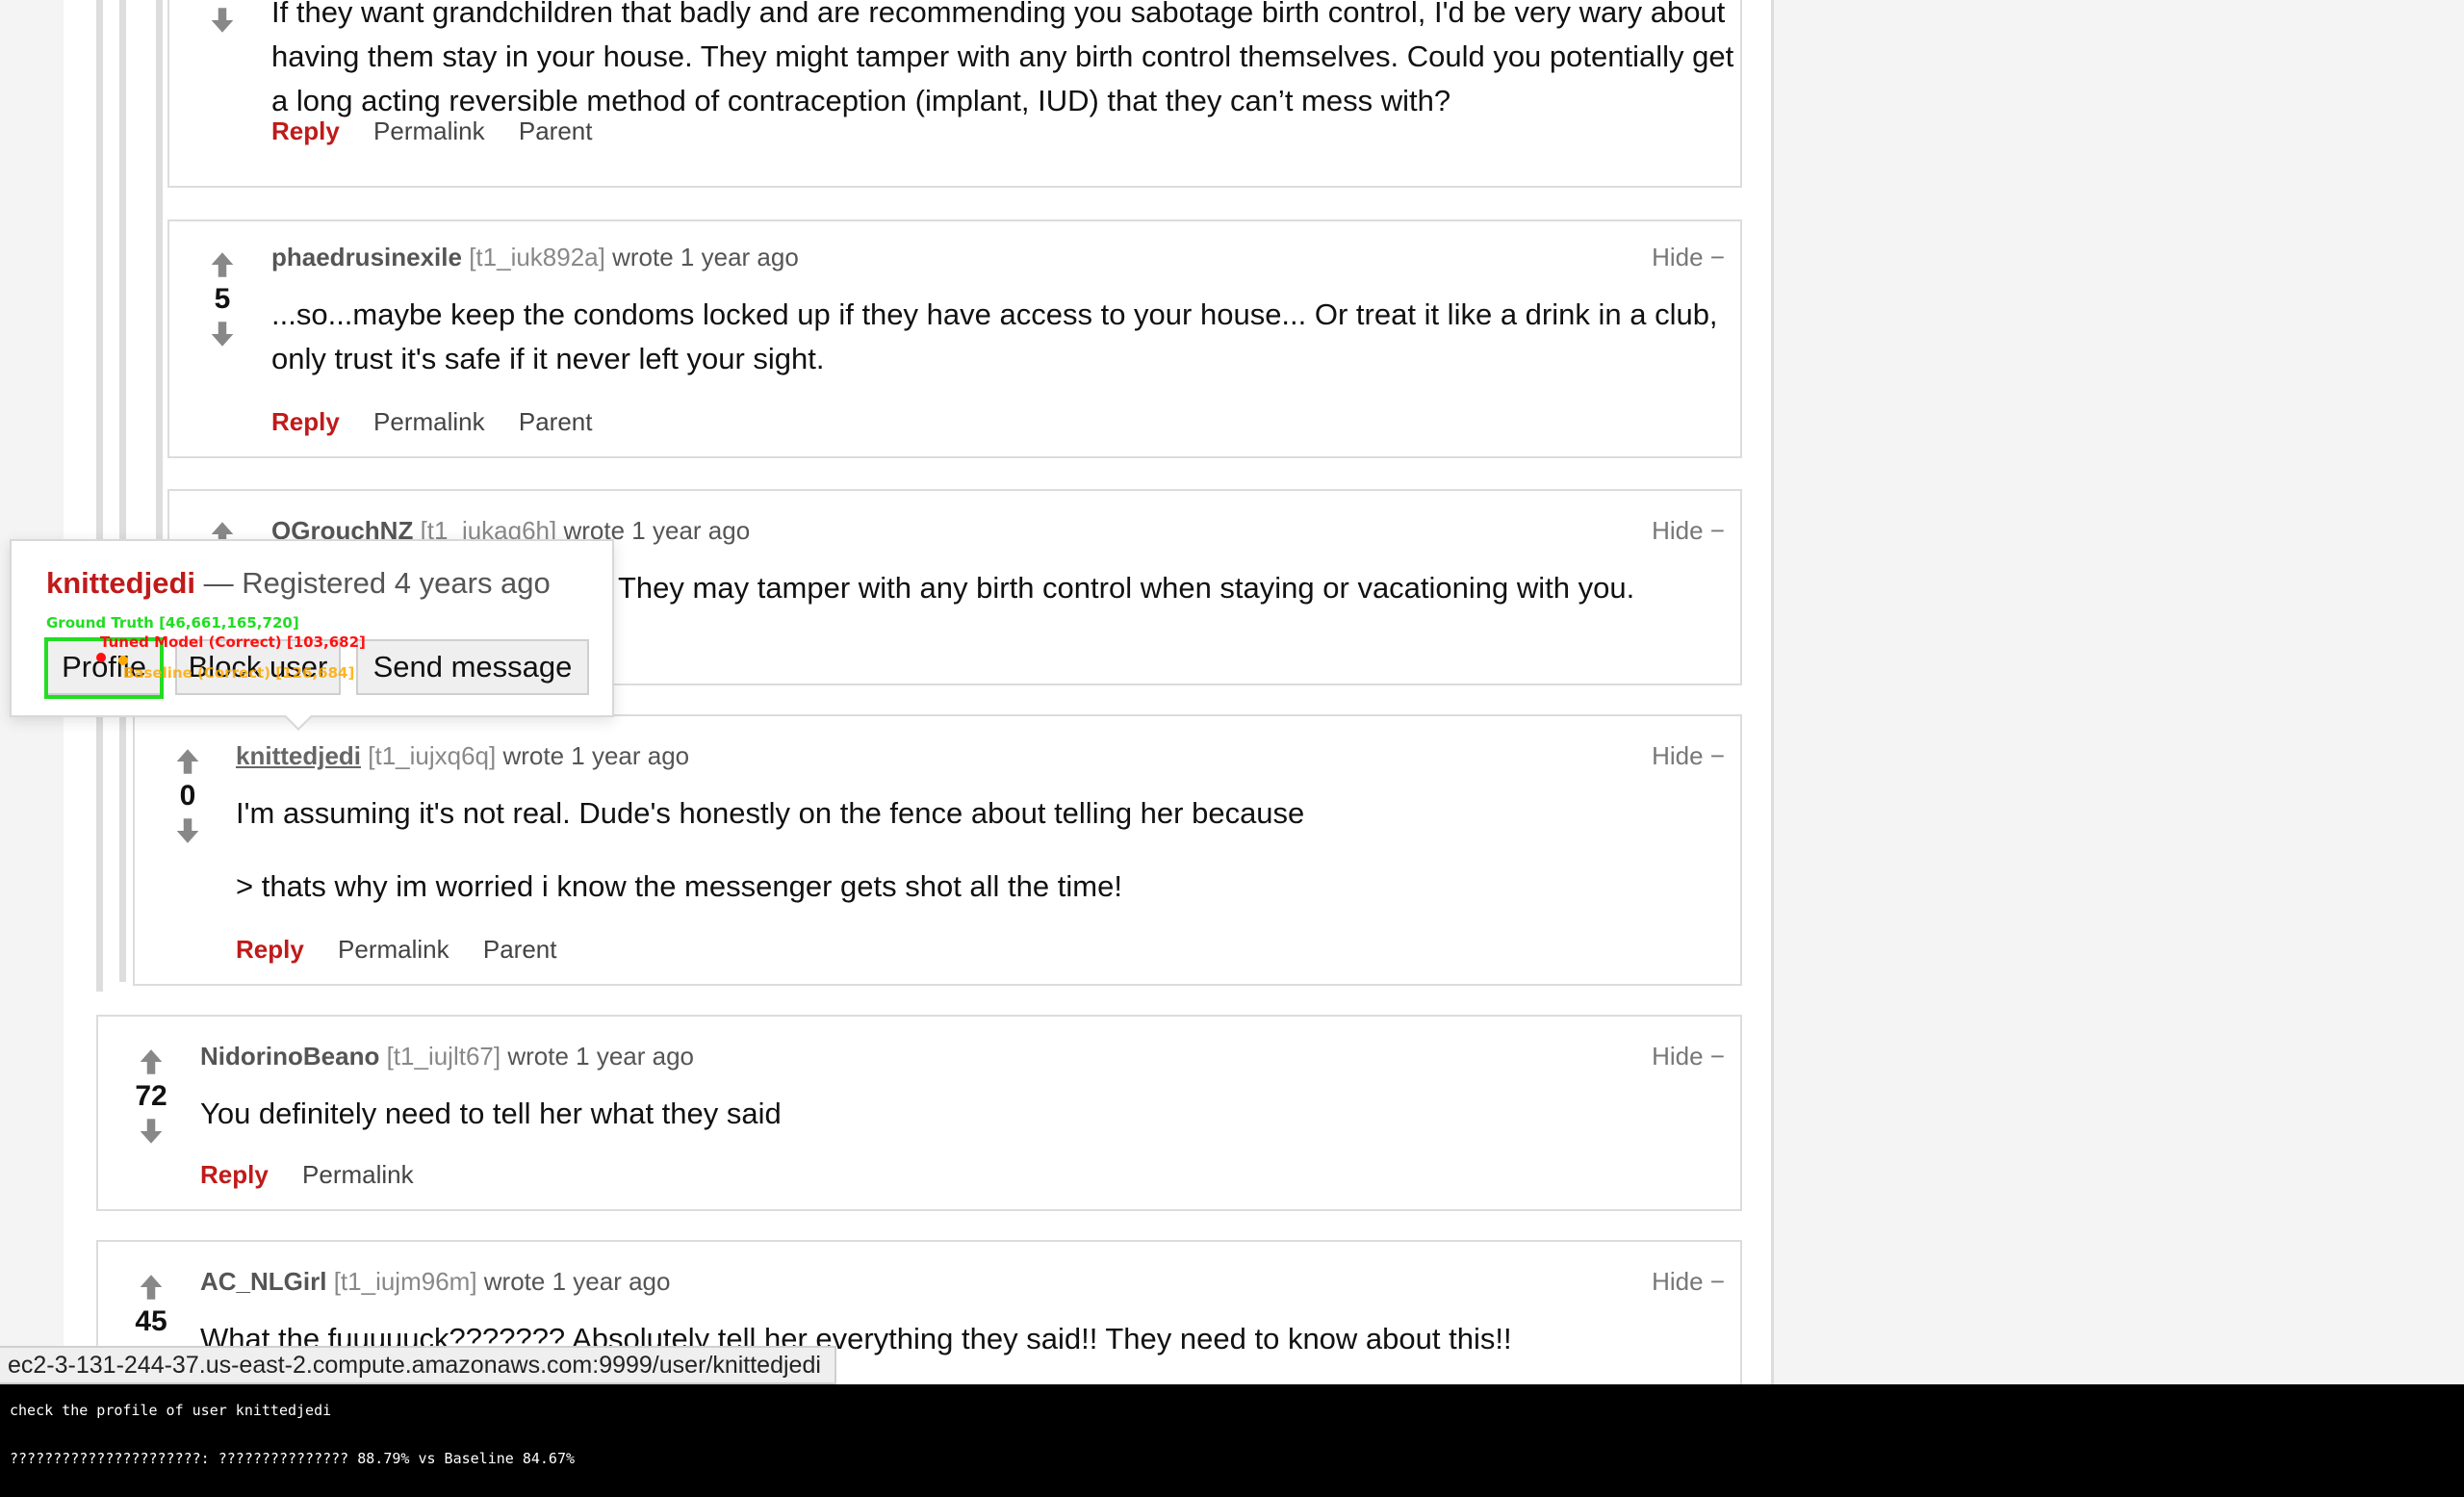 This screenshot has width=2464, height=1497. I want to click on popup-header: knittedjedi — Registered 4 years ago, so click(298, 583).